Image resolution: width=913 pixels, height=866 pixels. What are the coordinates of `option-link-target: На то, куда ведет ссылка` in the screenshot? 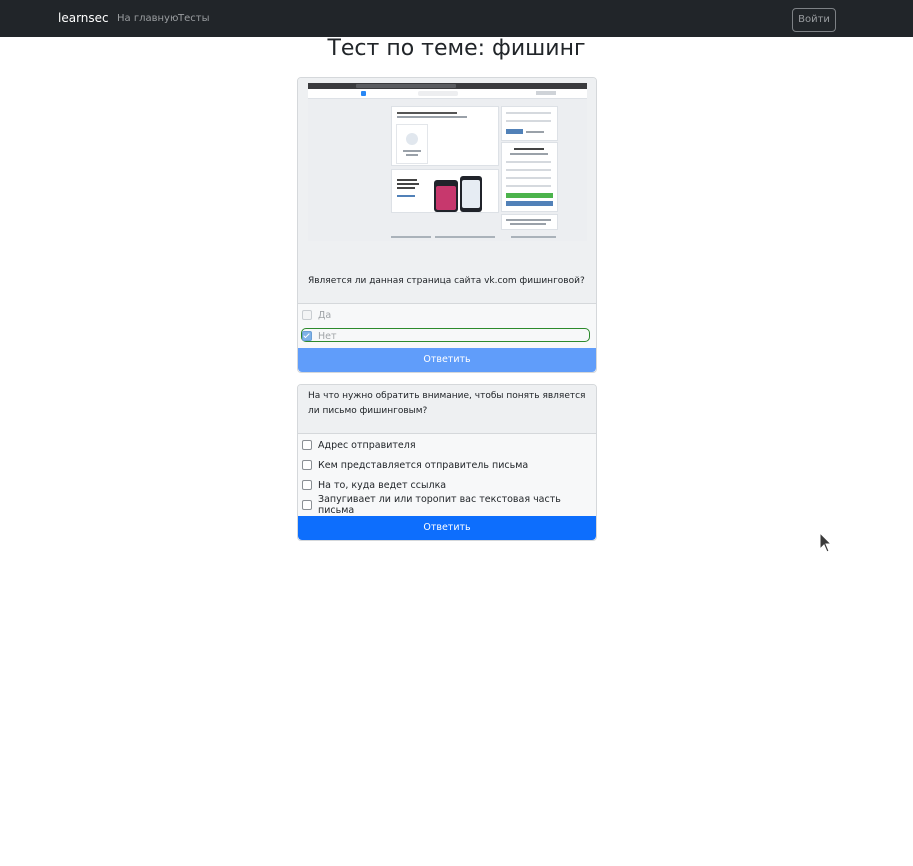 It's located at (374, 485).